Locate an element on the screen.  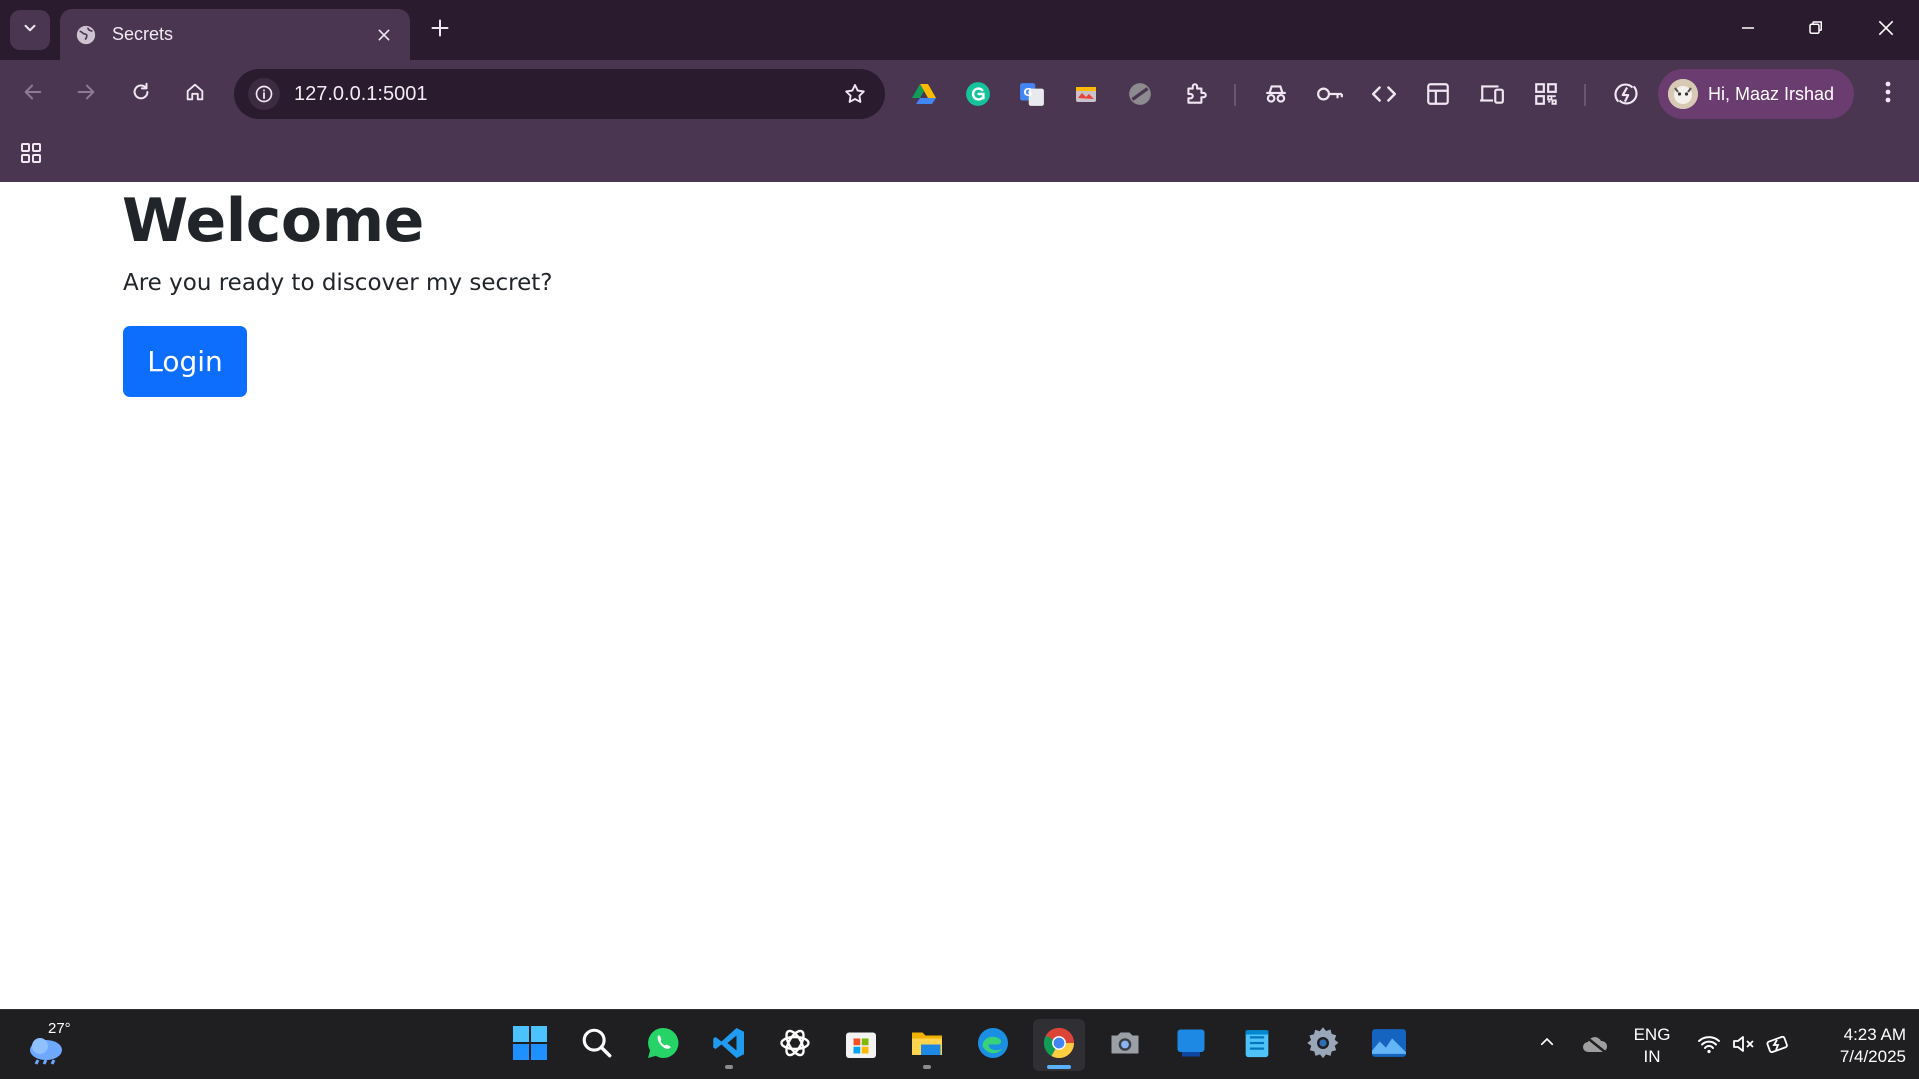
chevron-up-icon is located at coordinates (1547, 1044).